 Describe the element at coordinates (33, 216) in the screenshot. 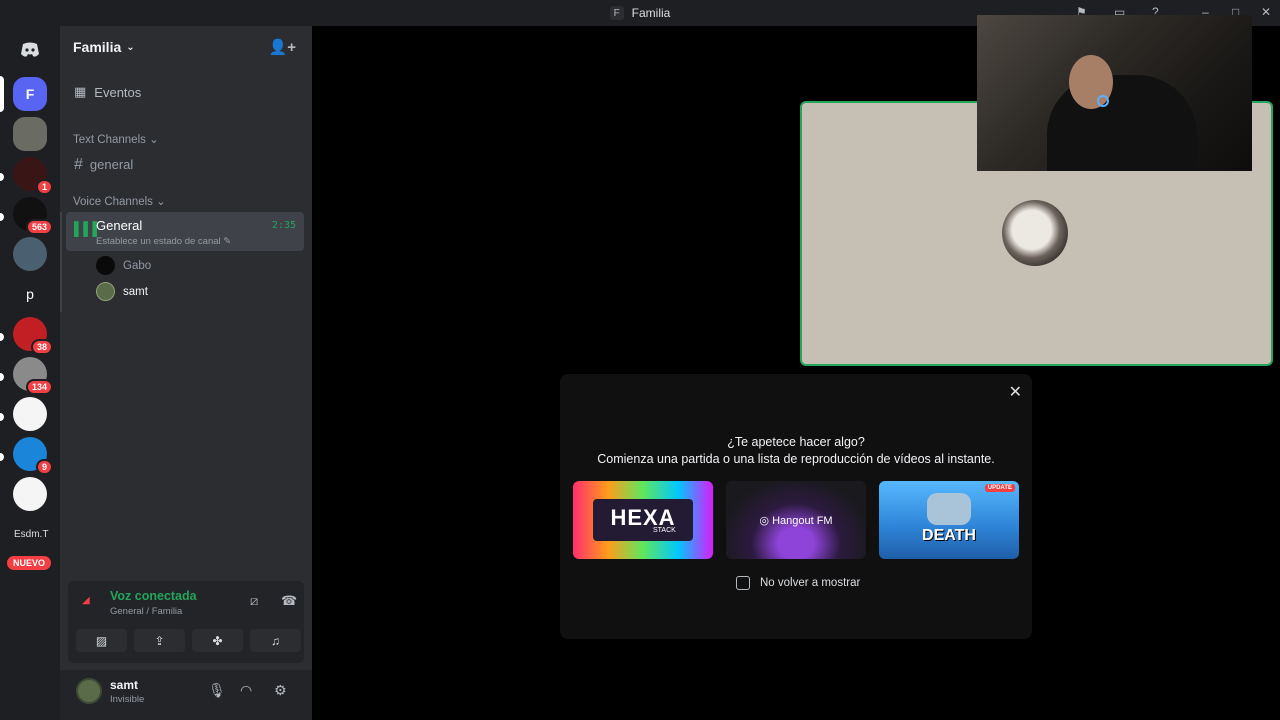

I see `server-icon: 563` at that location.